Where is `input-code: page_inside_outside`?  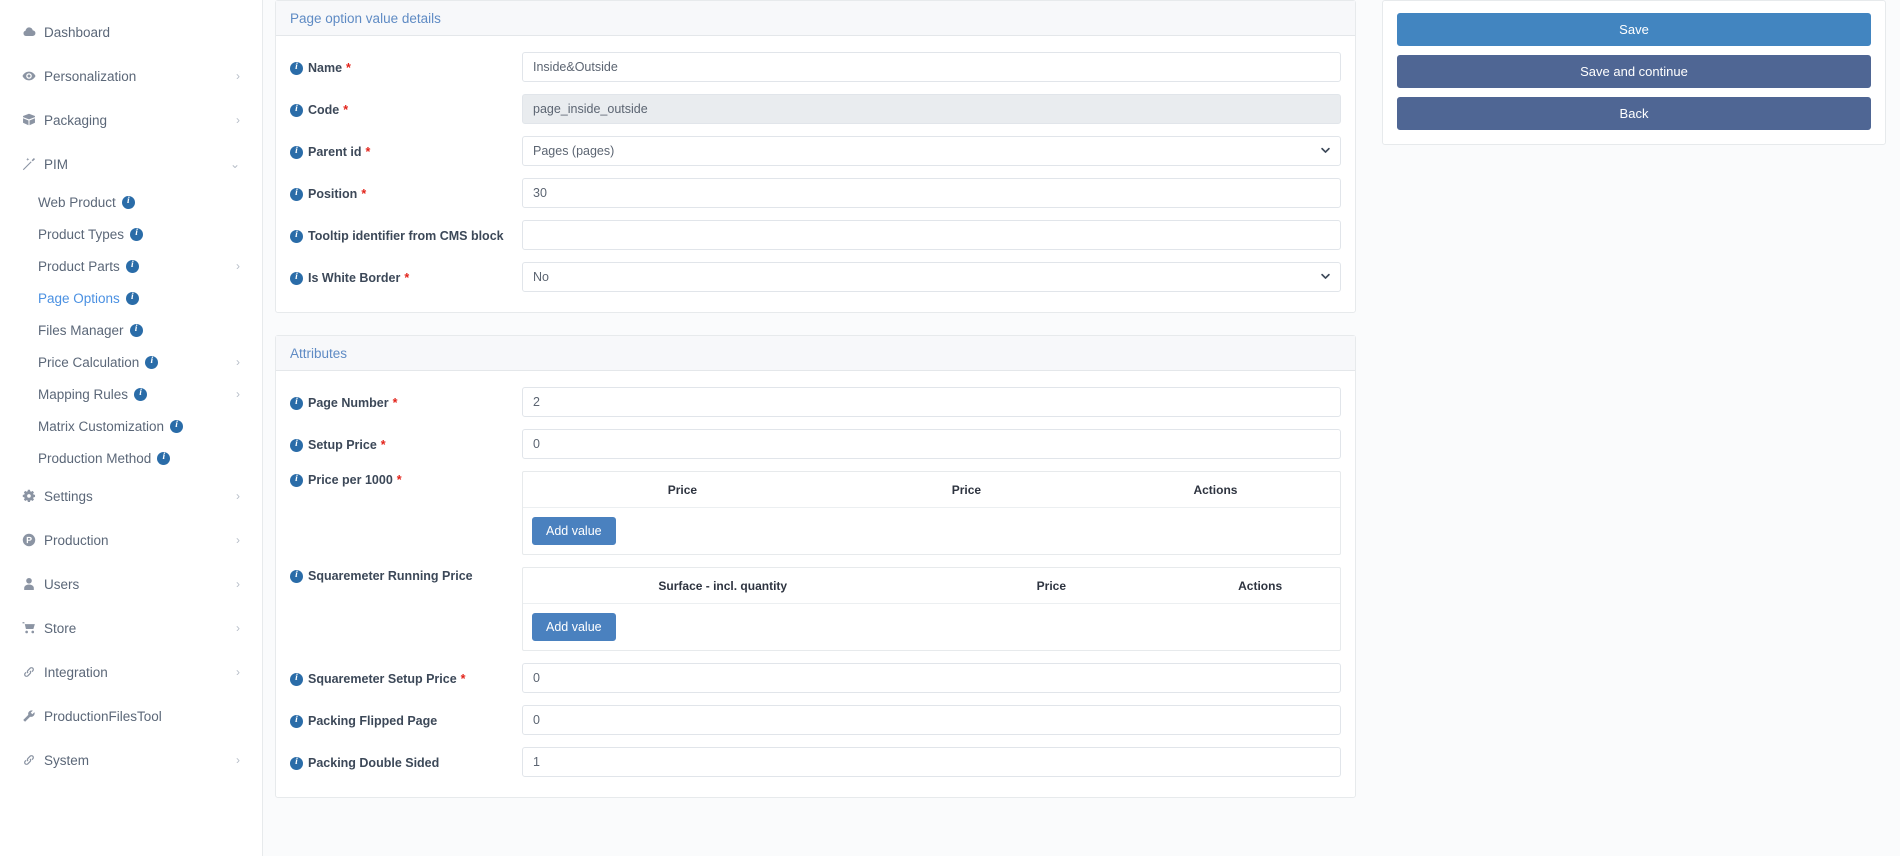 input-code: page_inside_outside is located at coordinates (931, 109).